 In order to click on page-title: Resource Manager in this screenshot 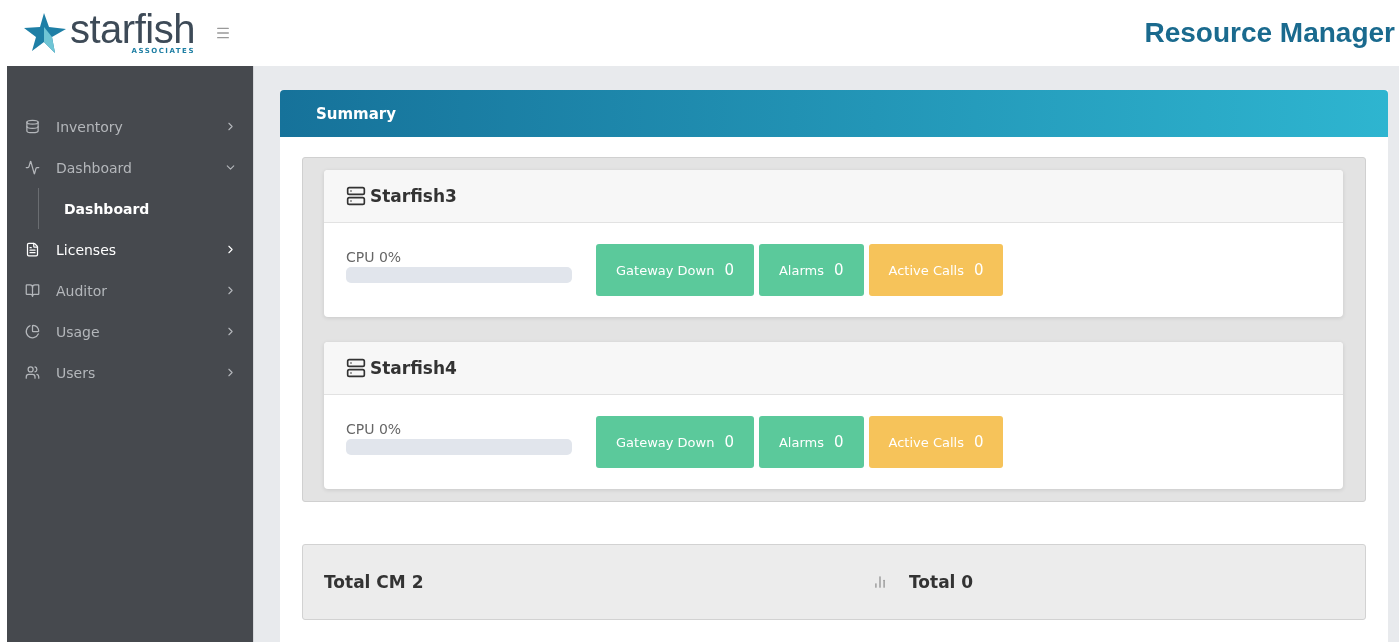, I will do `click(1269, 33)`.